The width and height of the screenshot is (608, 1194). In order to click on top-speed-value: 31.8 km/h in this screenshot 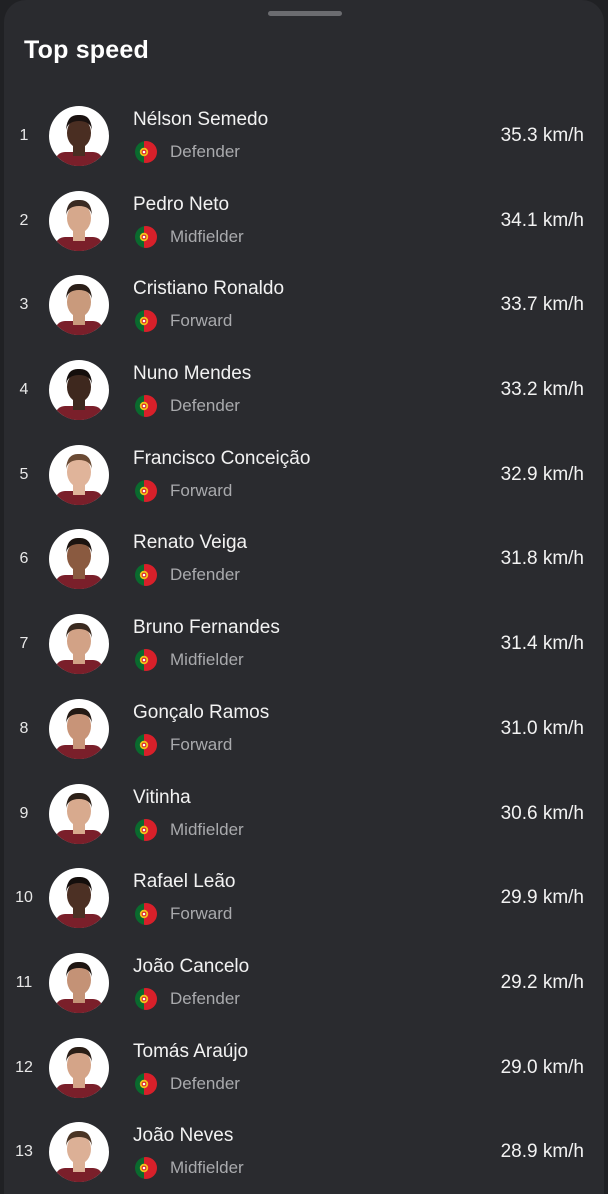, I will do `click(542, 559)`.